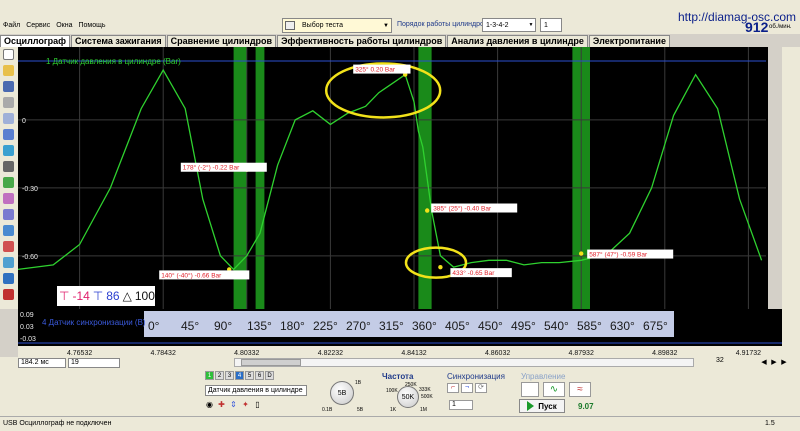 This screenshot has width=800, height=431. What do you see at coordinates (8, 86) in the screenshot?
I see `save-icon` at bounding box center [8, 86].